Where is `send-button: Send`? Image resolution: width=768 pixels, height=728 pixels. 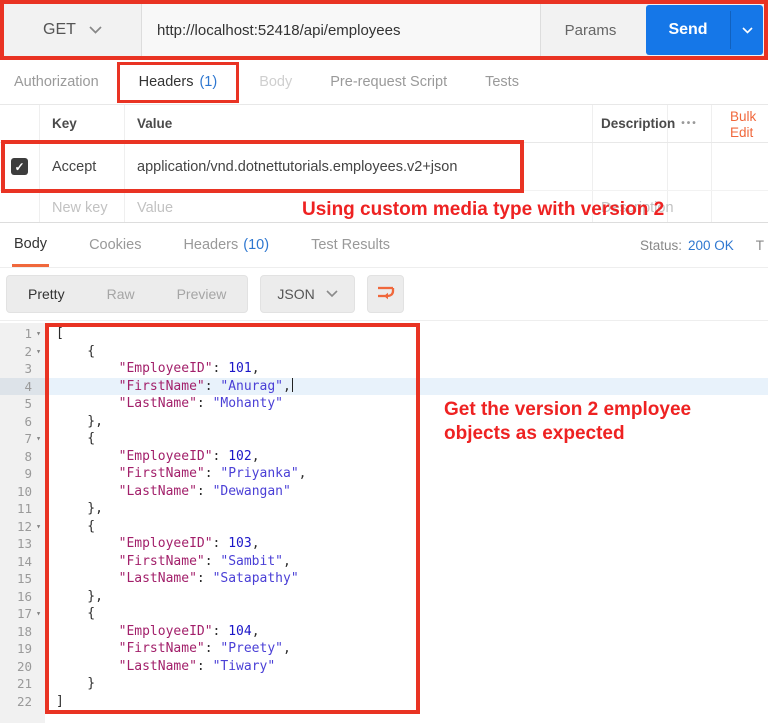 send-button: Send is located at coordinates (704, 30).